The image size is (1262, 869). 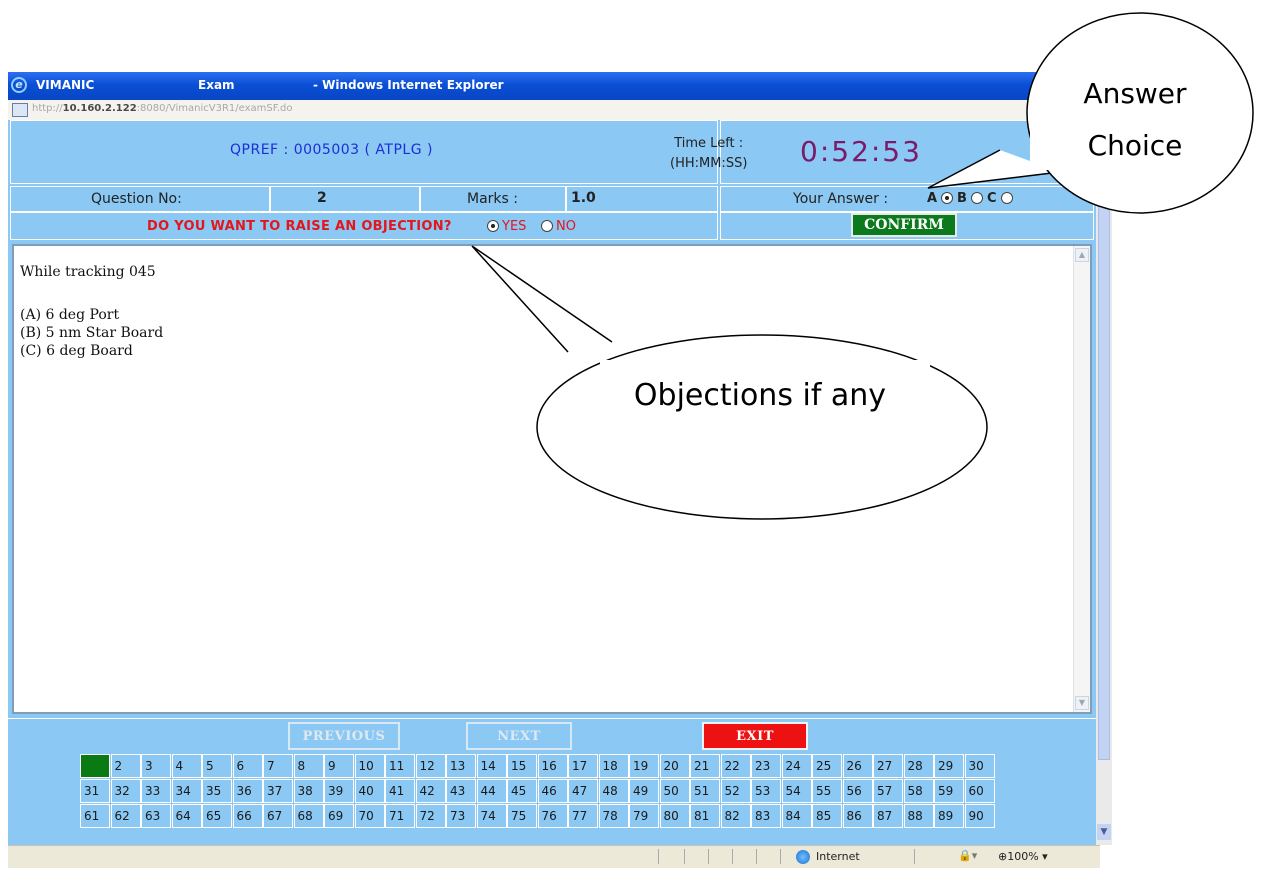 What do you see at coordinates (1104, 440) in the screenshot?
I see `page-scroll-thumb` at bounding box center [1104, 440].